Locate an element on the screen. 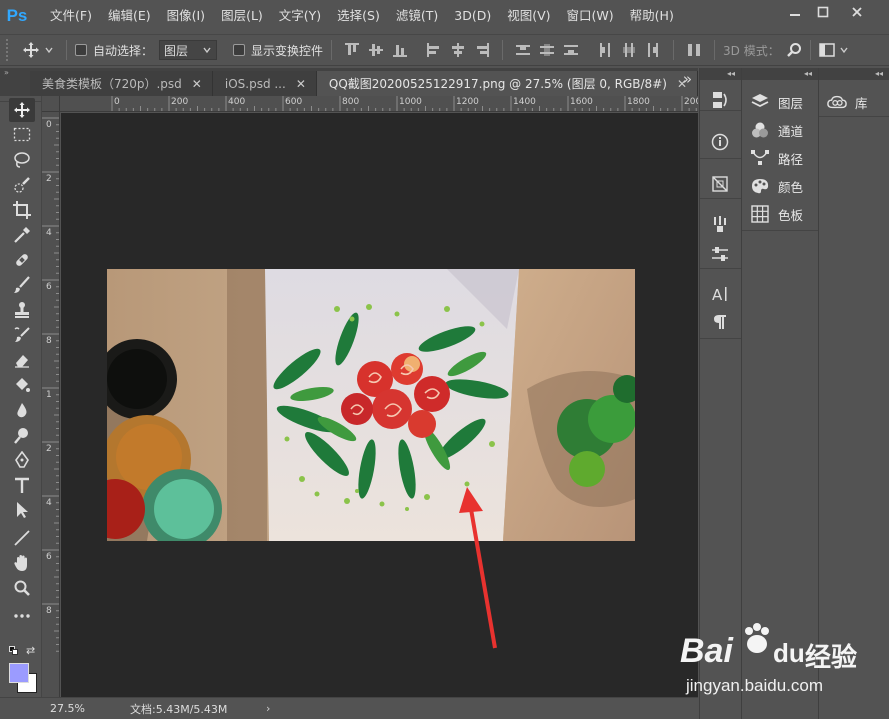 This screenshot has width=889, height=719. default-colors-icon is located at coordinates (14, 651).